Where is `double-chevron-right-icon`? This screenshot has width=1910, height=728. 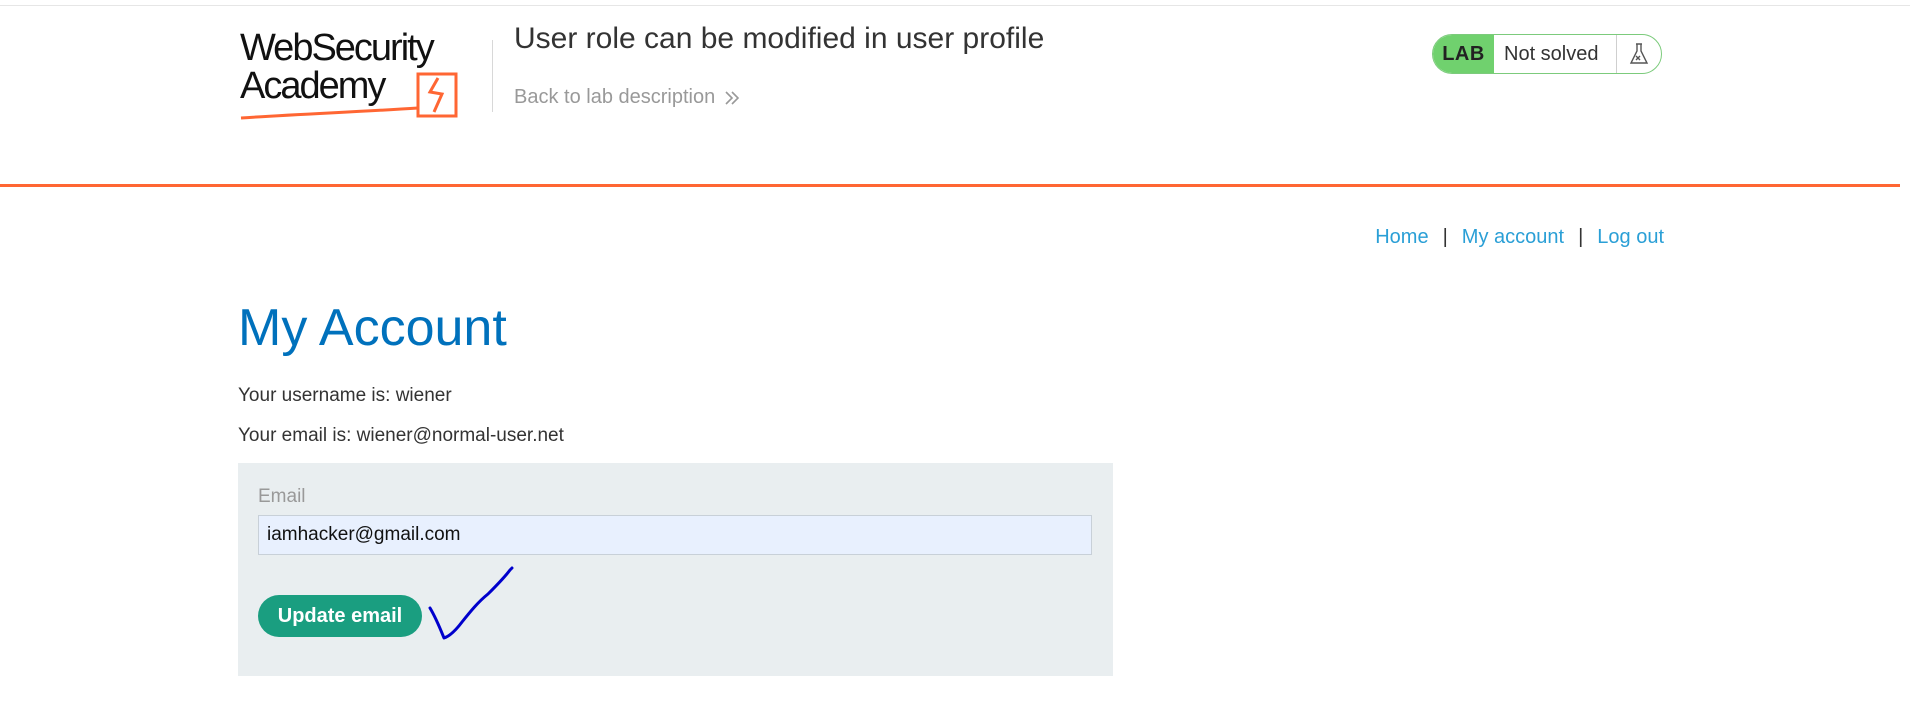
double-chevron-right-icon is located at coordinates (732, 98).